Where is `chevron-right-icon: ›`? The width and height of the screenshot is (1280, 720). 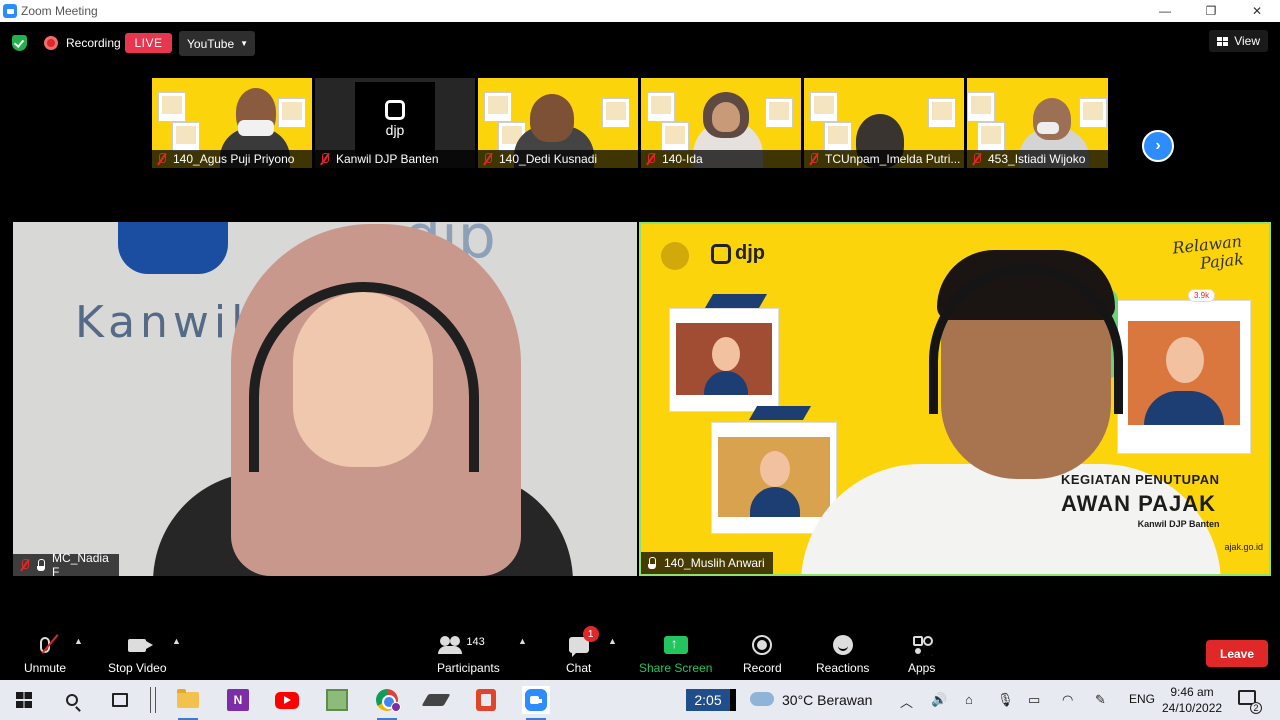 chevron-right-icon: › is located at coordinates (1158, 145).